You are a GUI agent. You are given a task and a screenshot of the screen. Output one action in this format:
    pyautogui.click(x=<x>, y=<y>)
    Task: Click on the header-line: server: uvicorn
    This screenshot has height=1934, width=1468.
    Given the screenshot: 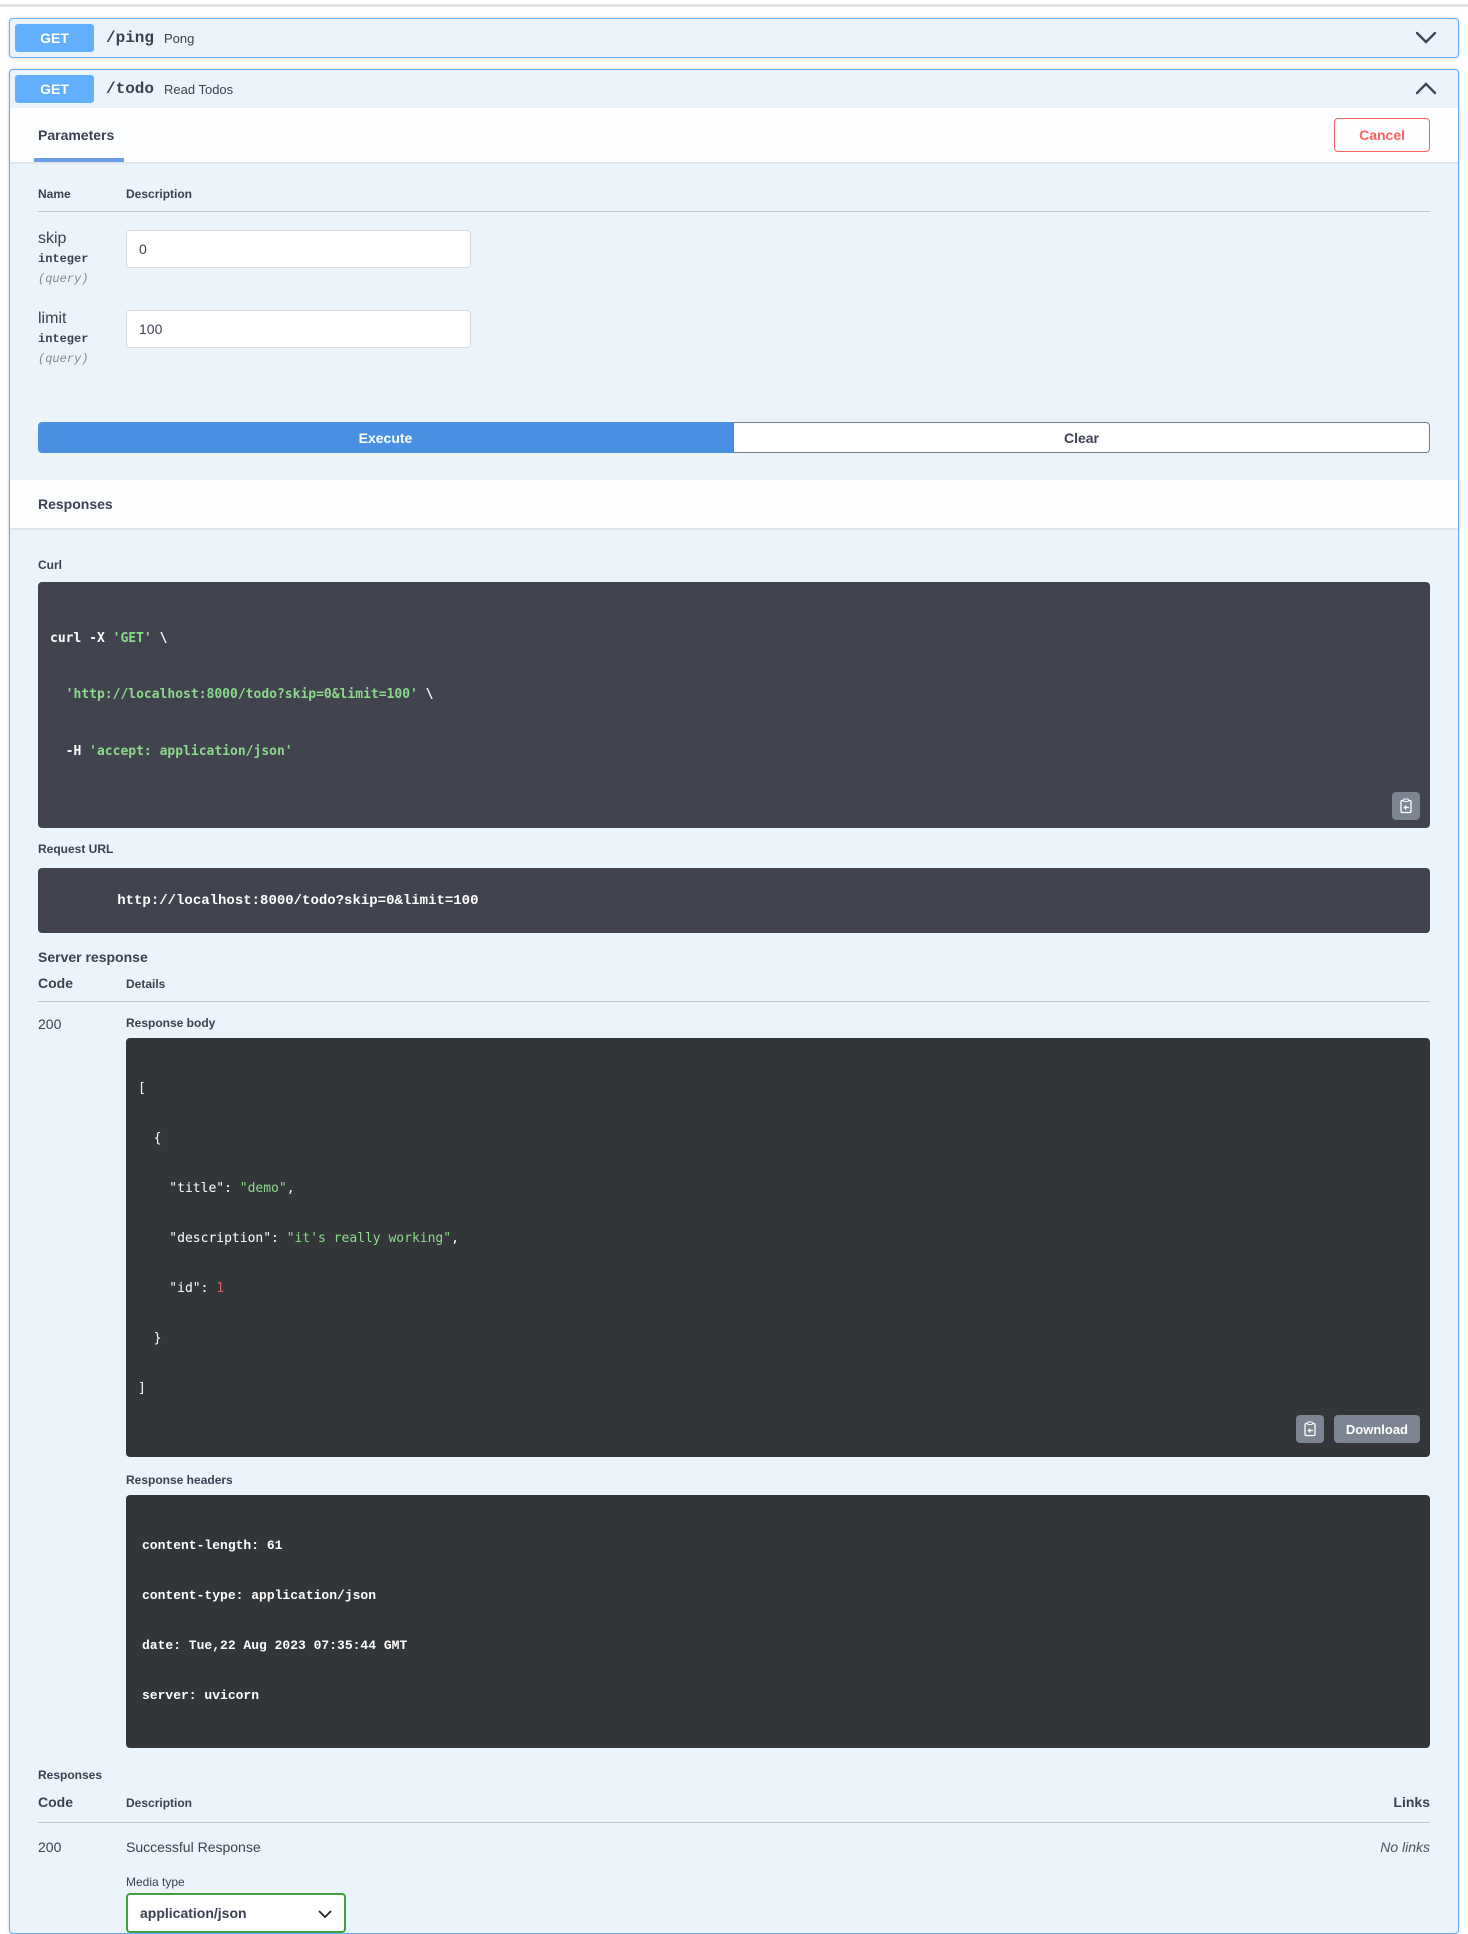 What is the action you would take?
    pyautogui.click(x=201, y=1695)
    